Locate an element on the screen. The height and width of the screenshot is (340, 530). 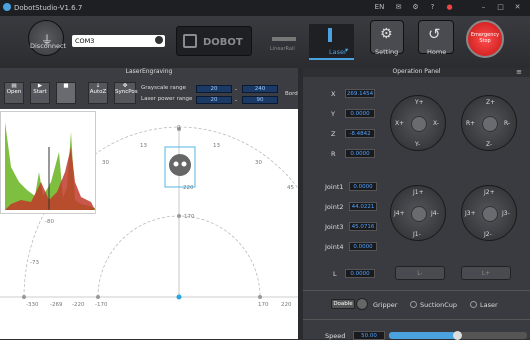
arc-label: -80 is located at coordinates (49, 222).